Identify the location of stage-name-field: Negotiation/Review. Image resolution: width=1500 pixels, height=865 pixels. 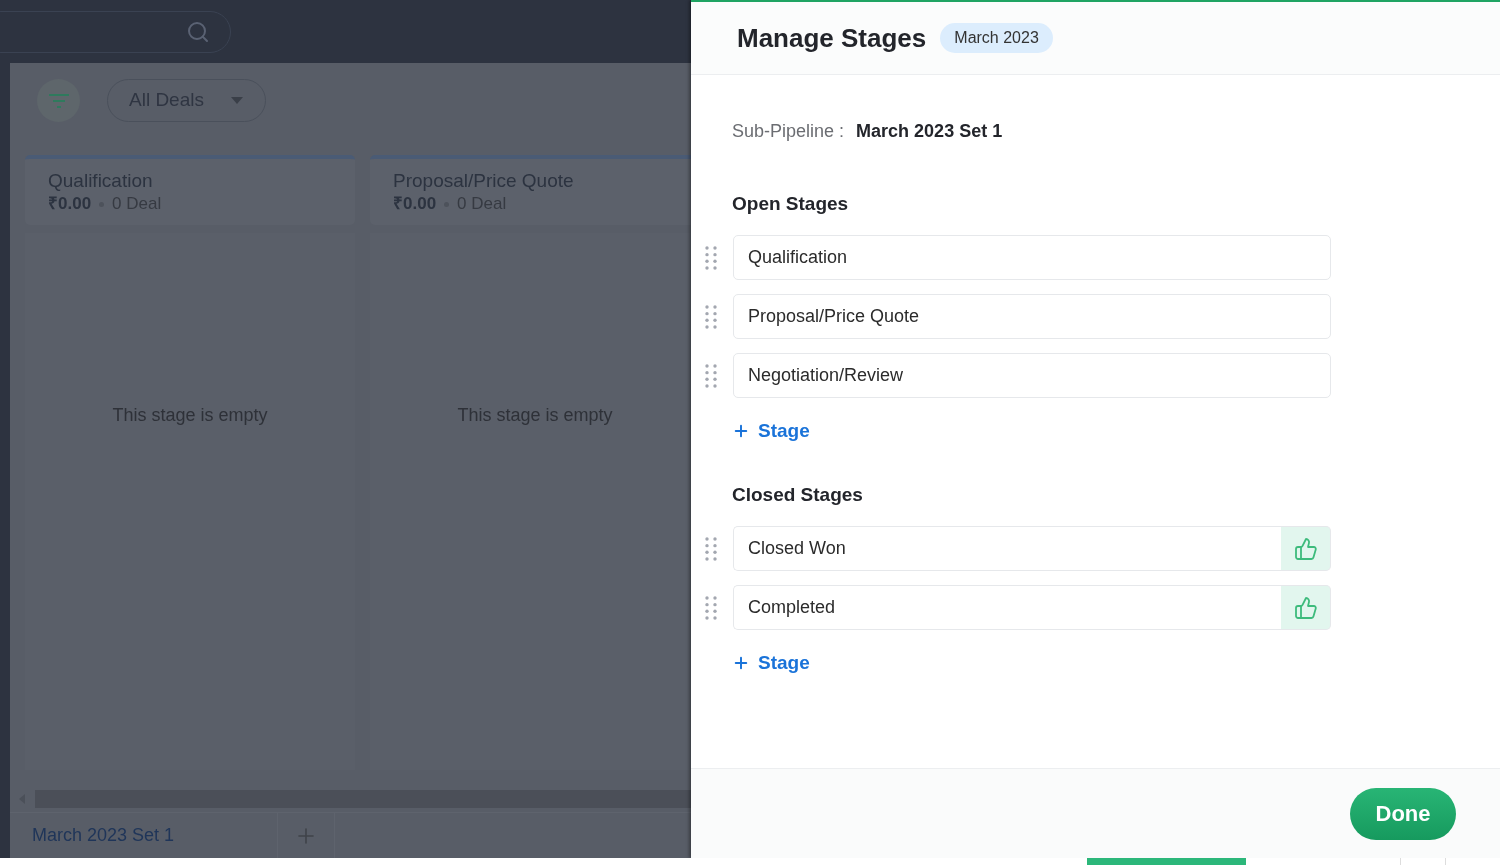
(1032, 375).